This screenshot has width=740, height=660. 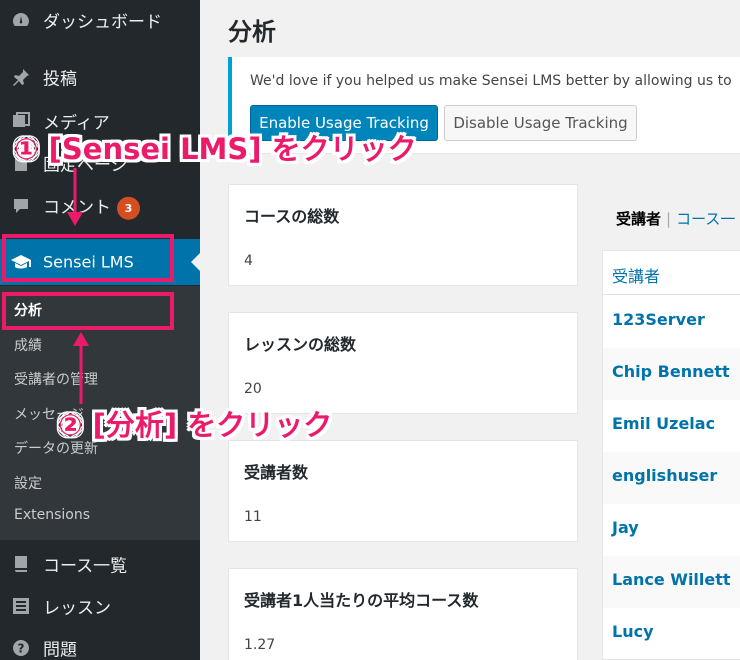 I want to click on table-row: englishuser, so click(x=671, y=478).